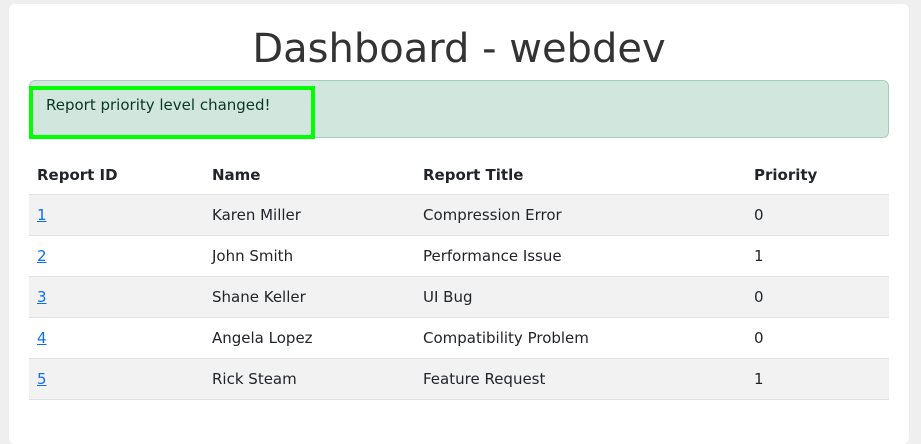 The image size is (921, 444). I want to click on table-row: 4 Angela Lopez Compatibility Problem 0, so click(459, 338).